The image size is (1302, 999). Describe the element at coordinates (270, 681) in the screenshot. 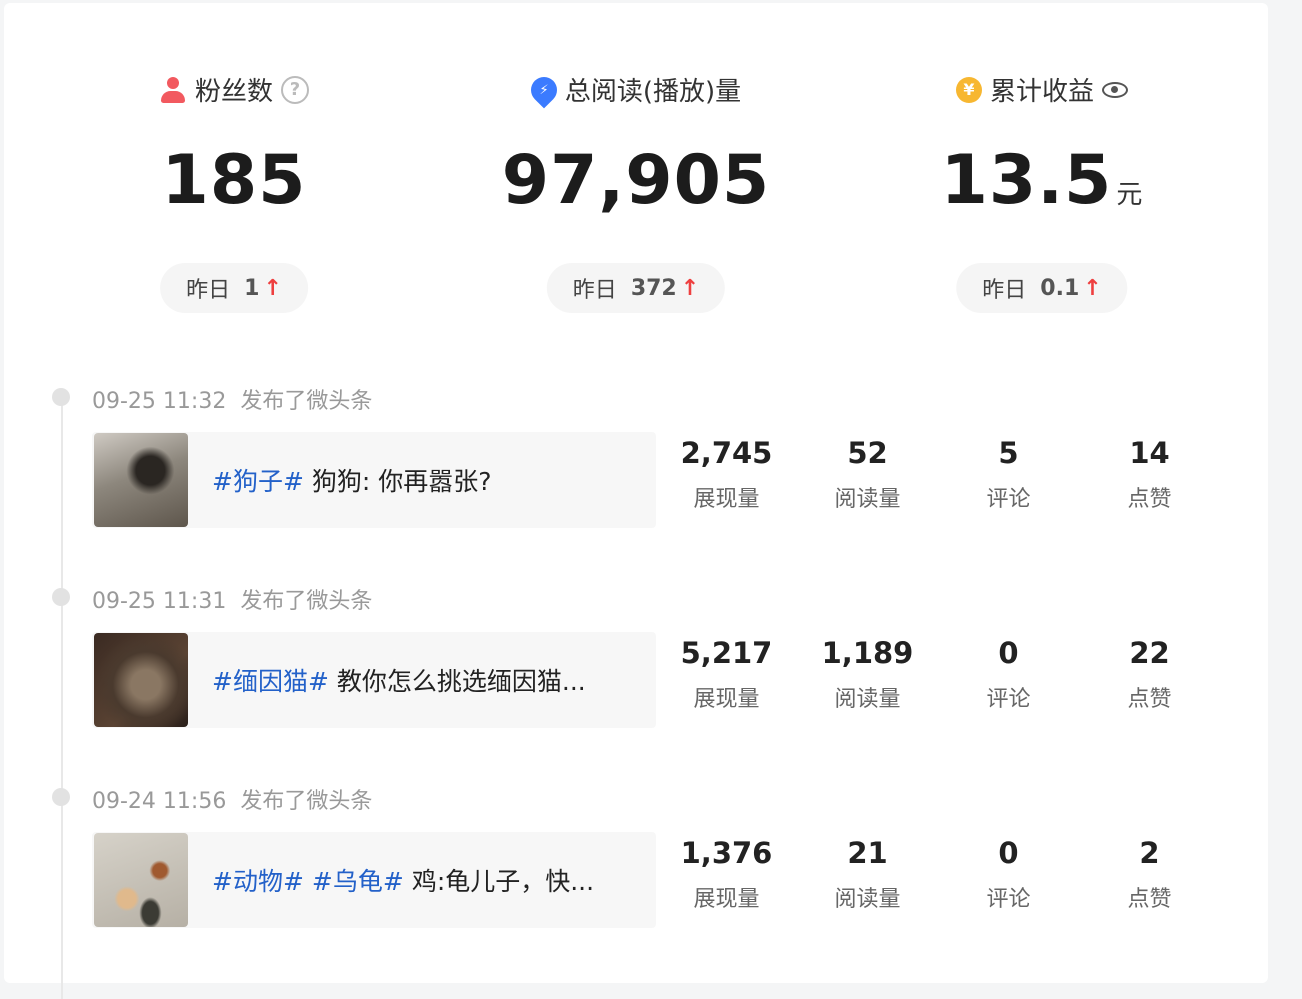

I see `post-tag: #缅因猫#` at that location.